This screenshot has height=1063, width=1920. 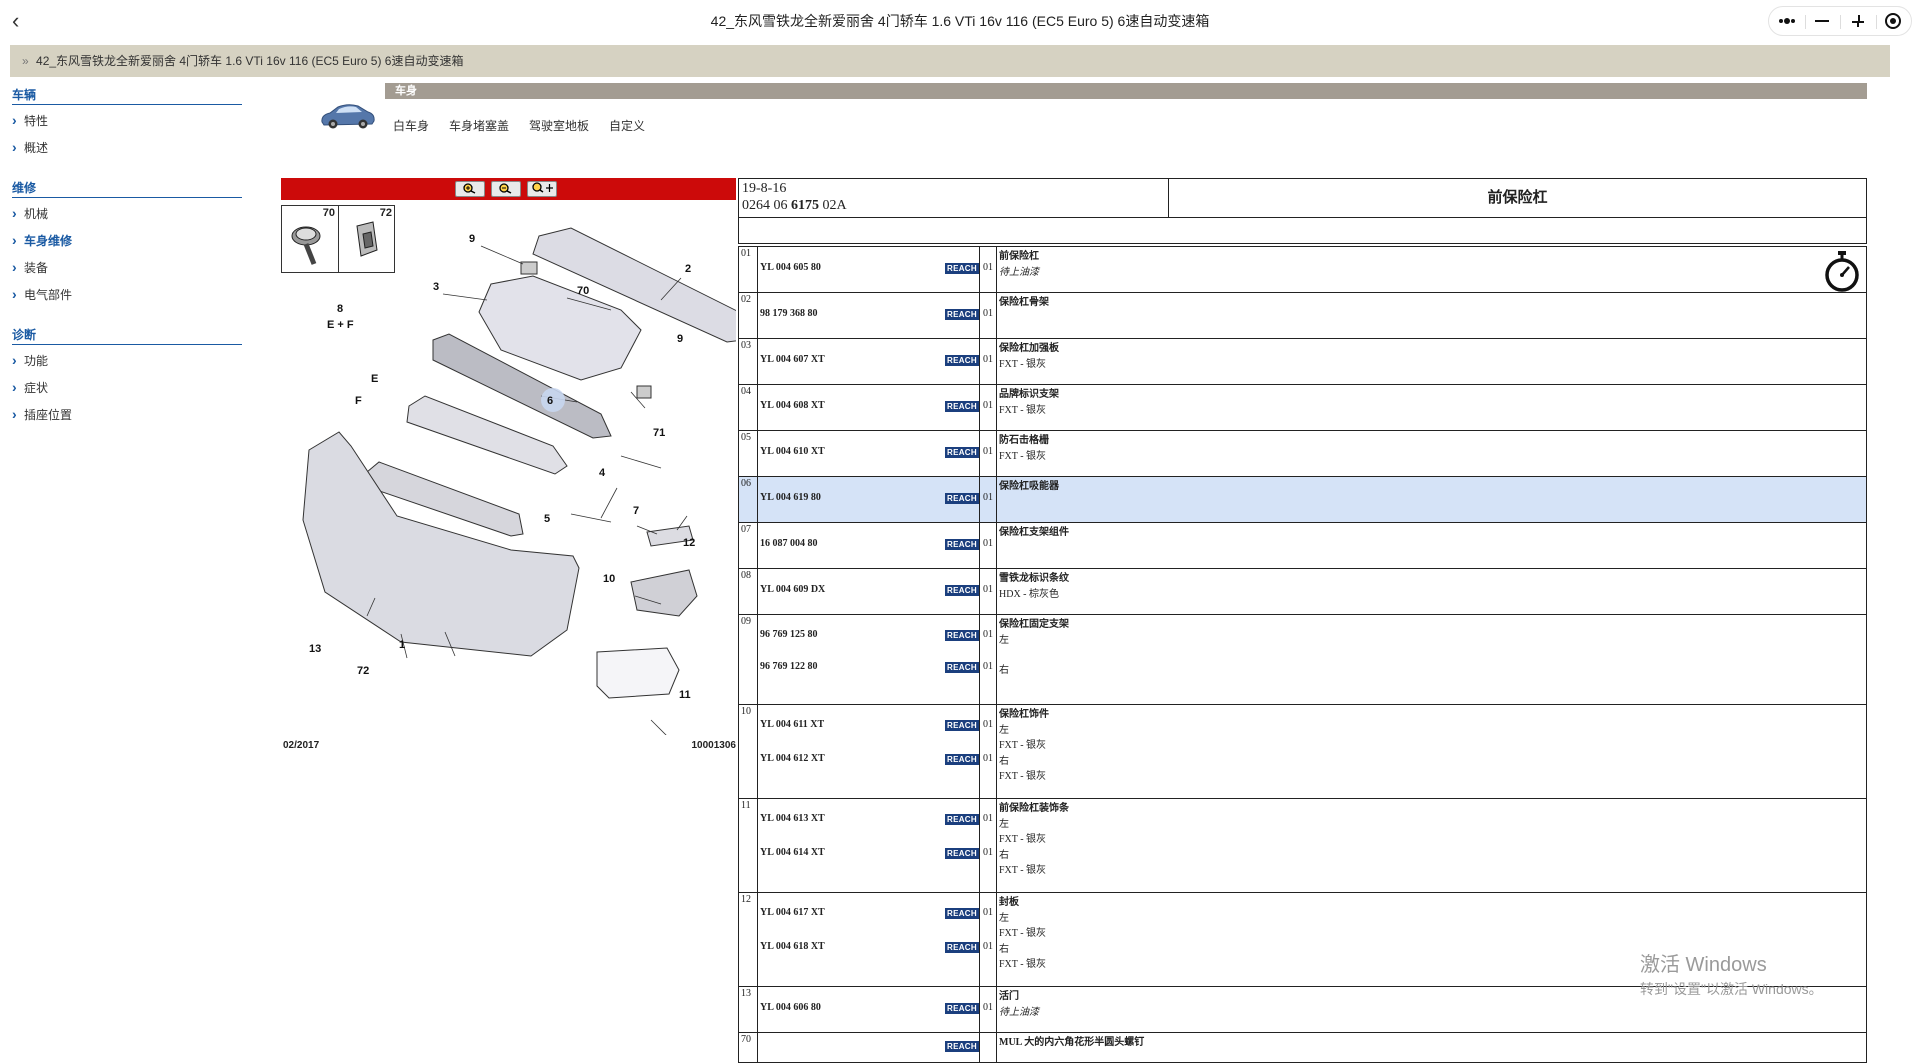 I want to click on sidebar-item-electrical: 电气部件, so click(x=127, y=298).